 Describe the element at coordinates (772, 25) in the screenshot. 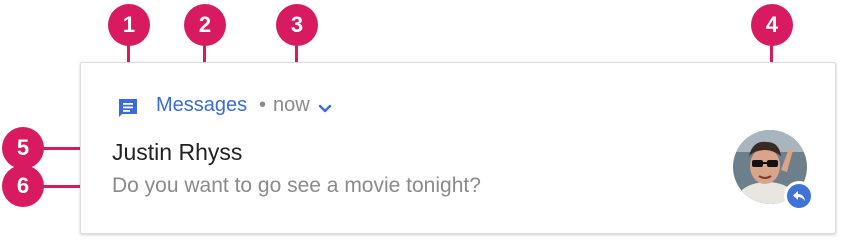

I see `callout-4: 4` at that location.